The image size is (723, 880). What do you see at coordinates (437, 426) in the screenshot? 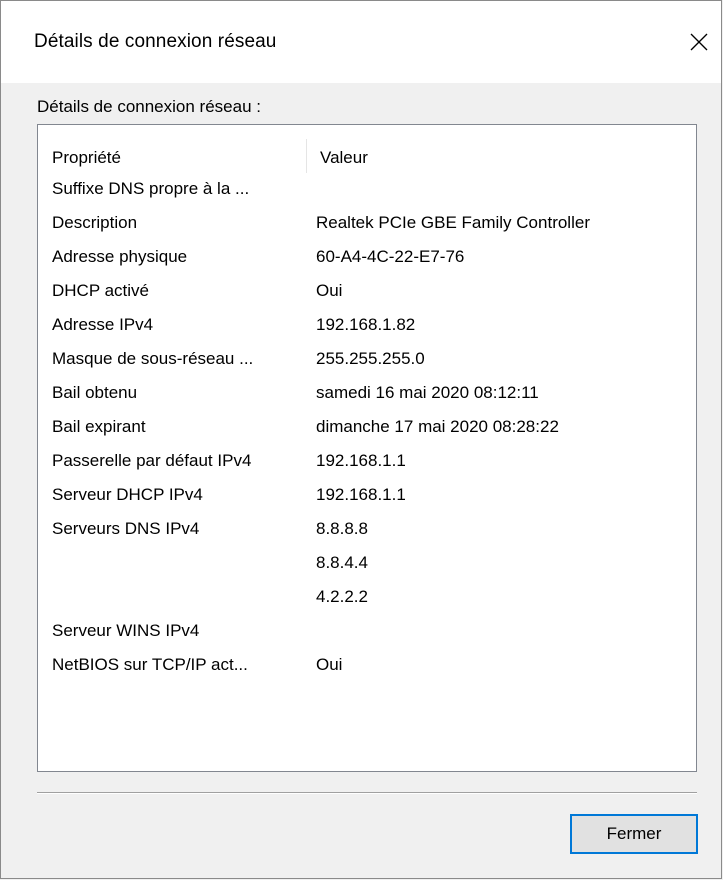
I see `row-value: dimanche 17 mai 2020 08:28:22` at bounding box center [437, 426].